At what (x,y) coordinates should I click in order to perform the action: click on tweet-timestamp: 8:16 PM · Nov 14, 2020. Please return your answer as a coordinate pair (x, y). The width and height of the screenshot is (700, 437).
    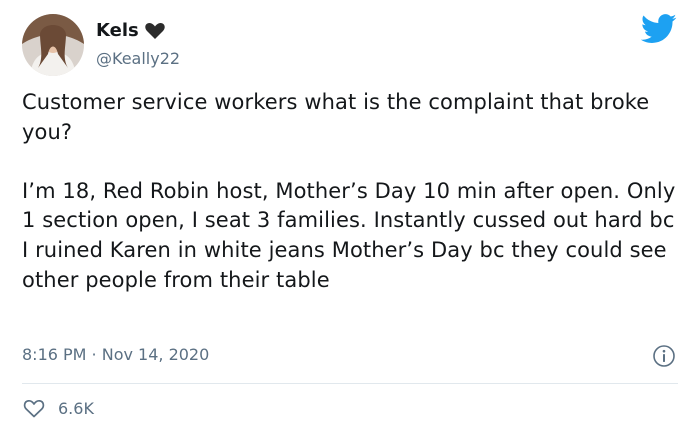
    Looking at the image, I should click on (115, 355).